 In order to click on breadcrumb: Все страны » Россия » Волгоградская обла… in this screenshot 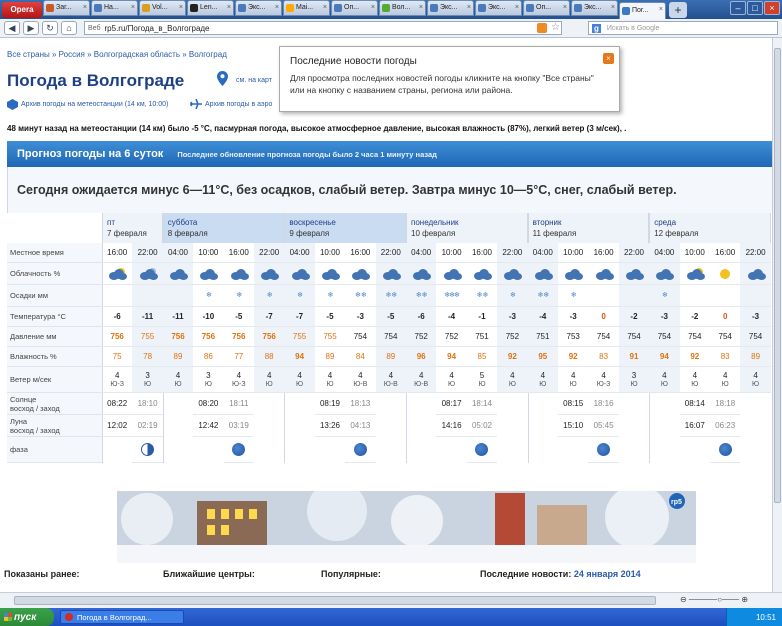, I will do `click(117, 54)`.